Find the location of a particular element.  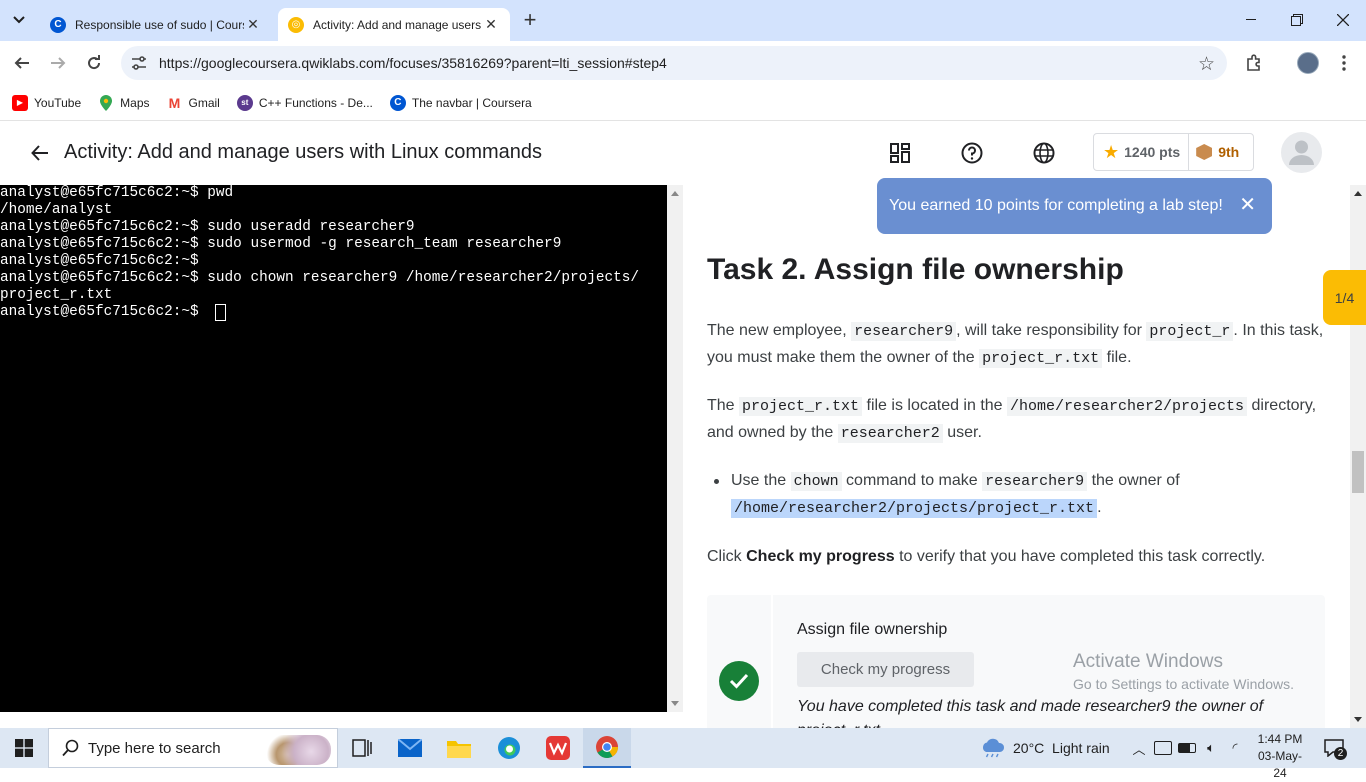

bookmark-maps: Maps is located at coordinates (124, 102).